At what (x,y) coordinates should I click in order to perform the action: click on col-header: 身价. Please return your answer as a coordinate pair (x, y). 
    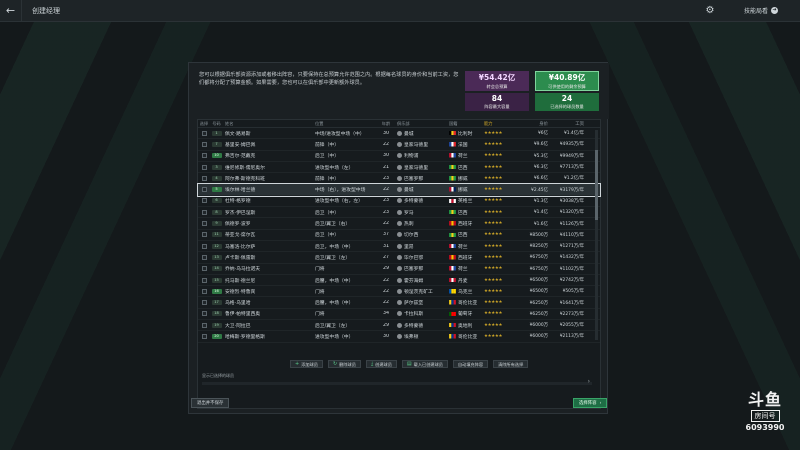
    Looking at the image, I should click on (534, 124).